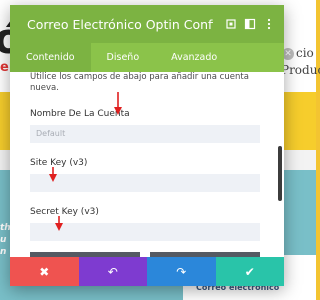  I want to click on undo-button: ↶, so click(112, 271).